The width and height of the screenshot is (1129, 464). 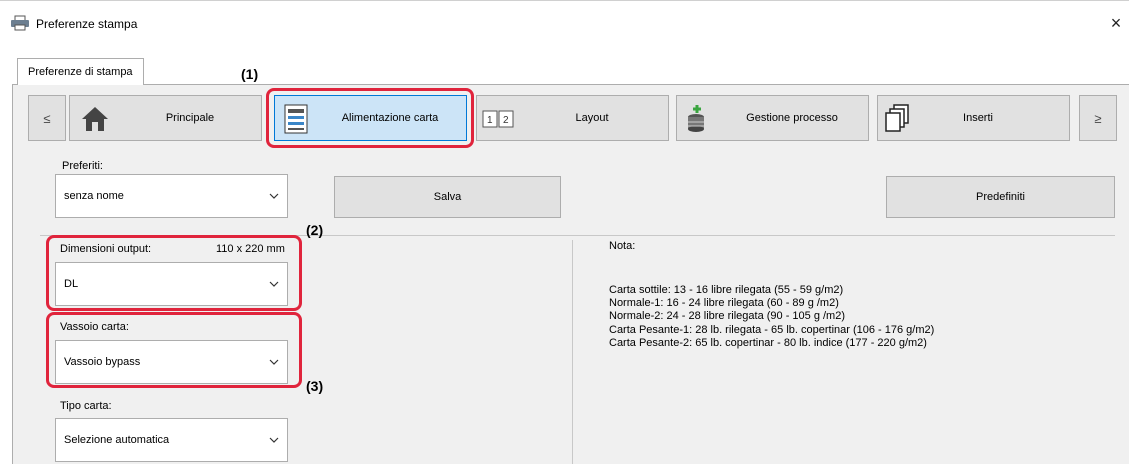 I want to click on nav-button-inserti: Inserti, so click(x=973, y=118).